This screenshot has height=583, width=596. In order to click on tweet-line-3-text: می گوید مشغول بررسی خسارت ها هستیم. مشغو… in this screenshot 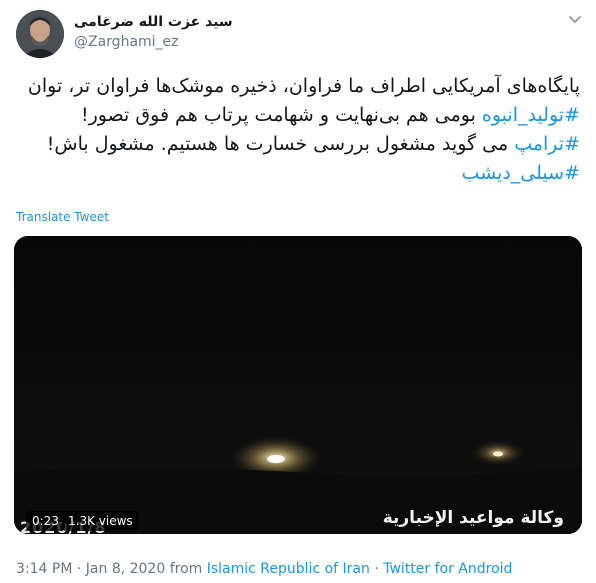, I will do `click(280, 144)`.